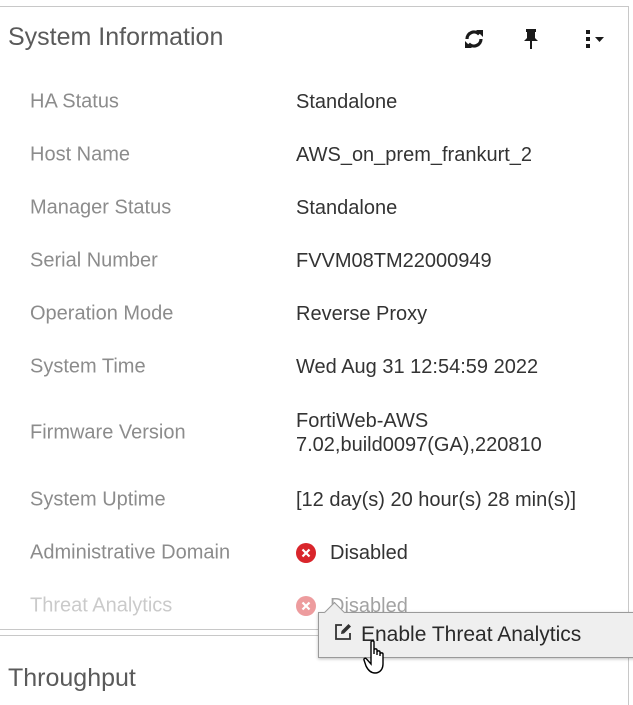  Describe the element at coordinates (394, 260) in the screenshot. I see `row-value: FVVM08TM22000949` at that location.